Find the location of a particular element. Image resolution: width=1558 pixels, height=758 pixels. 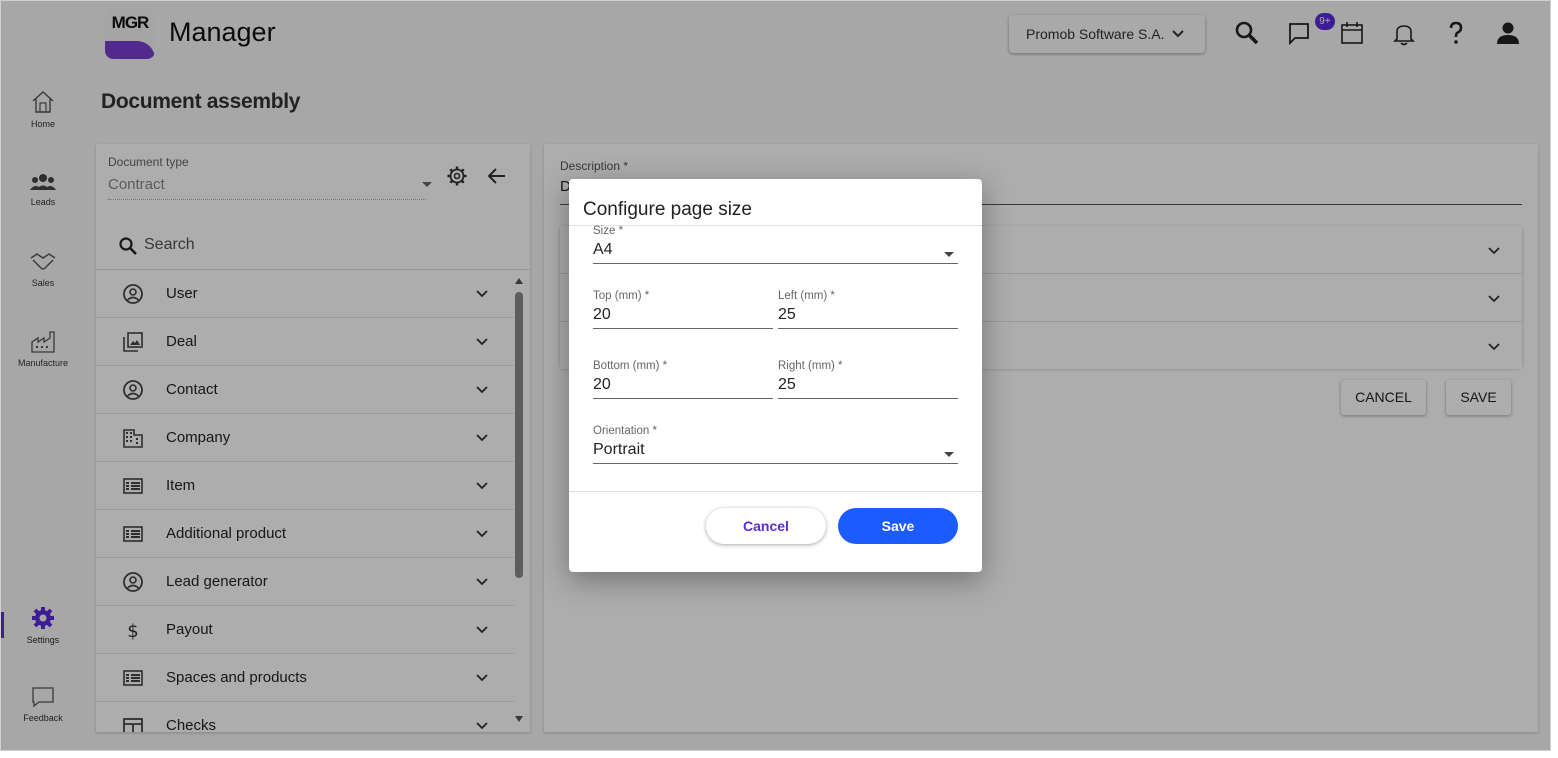

size-value: A4 is located at coordinates (775, 252).